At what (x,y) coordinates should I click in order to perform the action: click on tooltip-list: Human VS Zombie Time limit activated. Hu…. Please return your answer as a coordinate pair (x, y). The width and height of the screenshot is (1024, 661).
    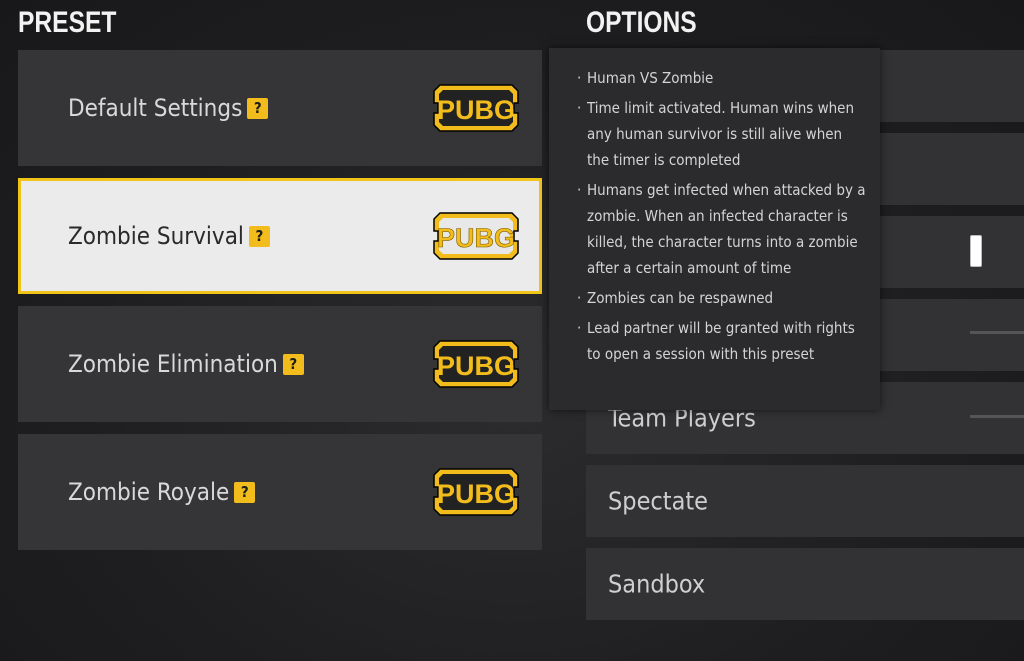
    Looking at the image, I should click on (715, 216).